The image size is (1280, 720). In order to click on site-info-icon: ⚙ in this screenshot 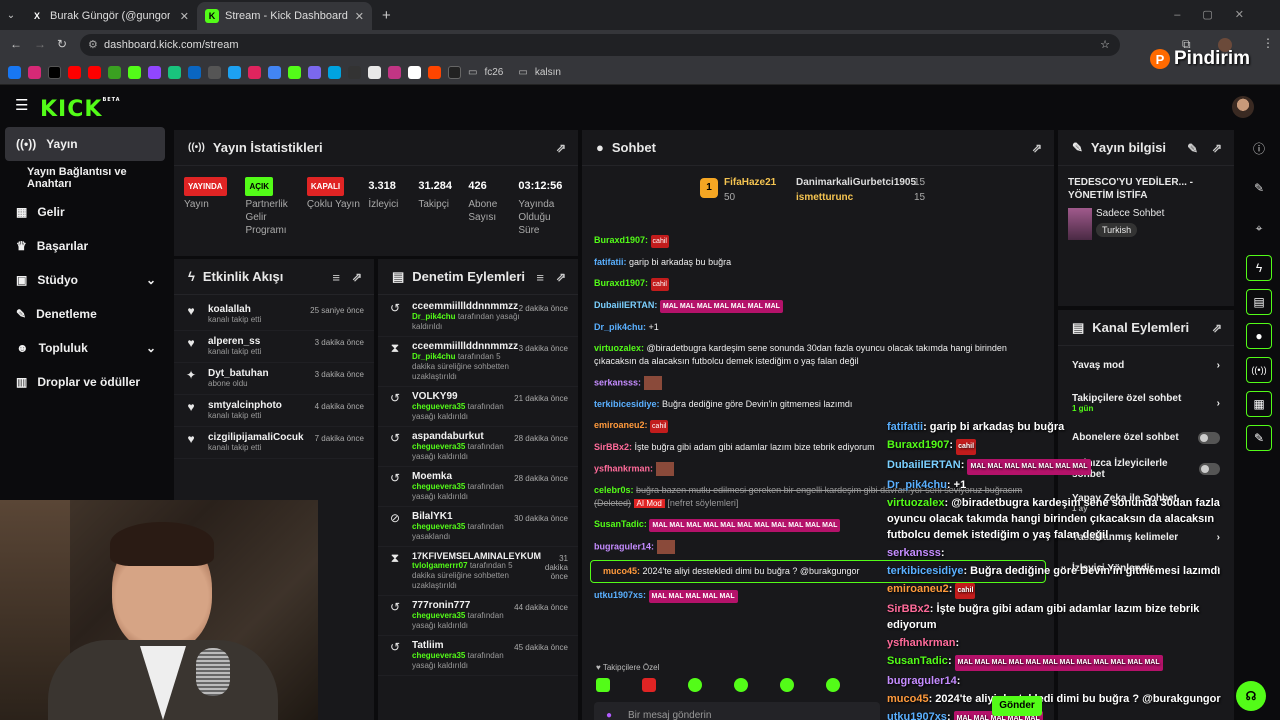, I will do `click(93, 45)`.